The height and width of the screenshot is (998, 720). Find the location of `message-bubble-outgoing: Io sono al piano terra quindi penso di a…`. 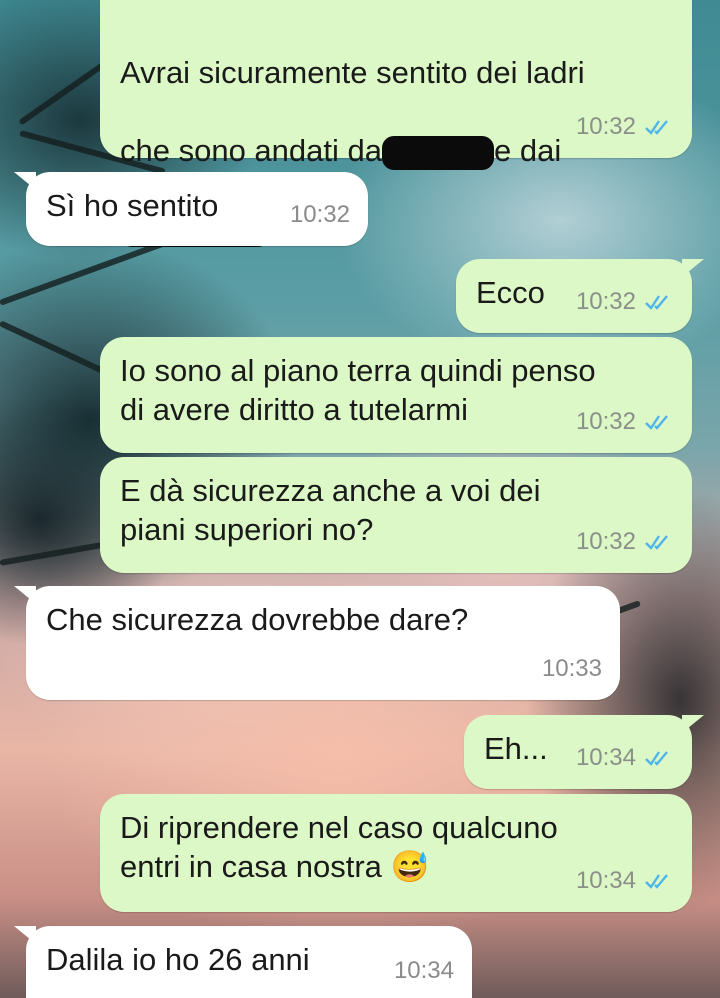

message-bubble-outgoing: Io sono al piano terra quindi penso di a… is located at coordinates (396, 395).